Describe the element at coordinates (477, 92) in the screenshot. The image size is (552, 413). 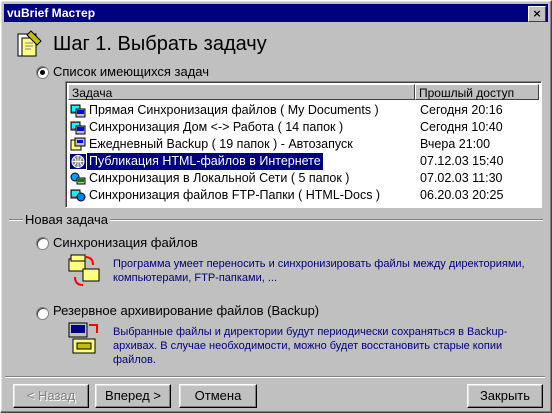
I see `column-header-last-access: Прошлый доступ` at that location.